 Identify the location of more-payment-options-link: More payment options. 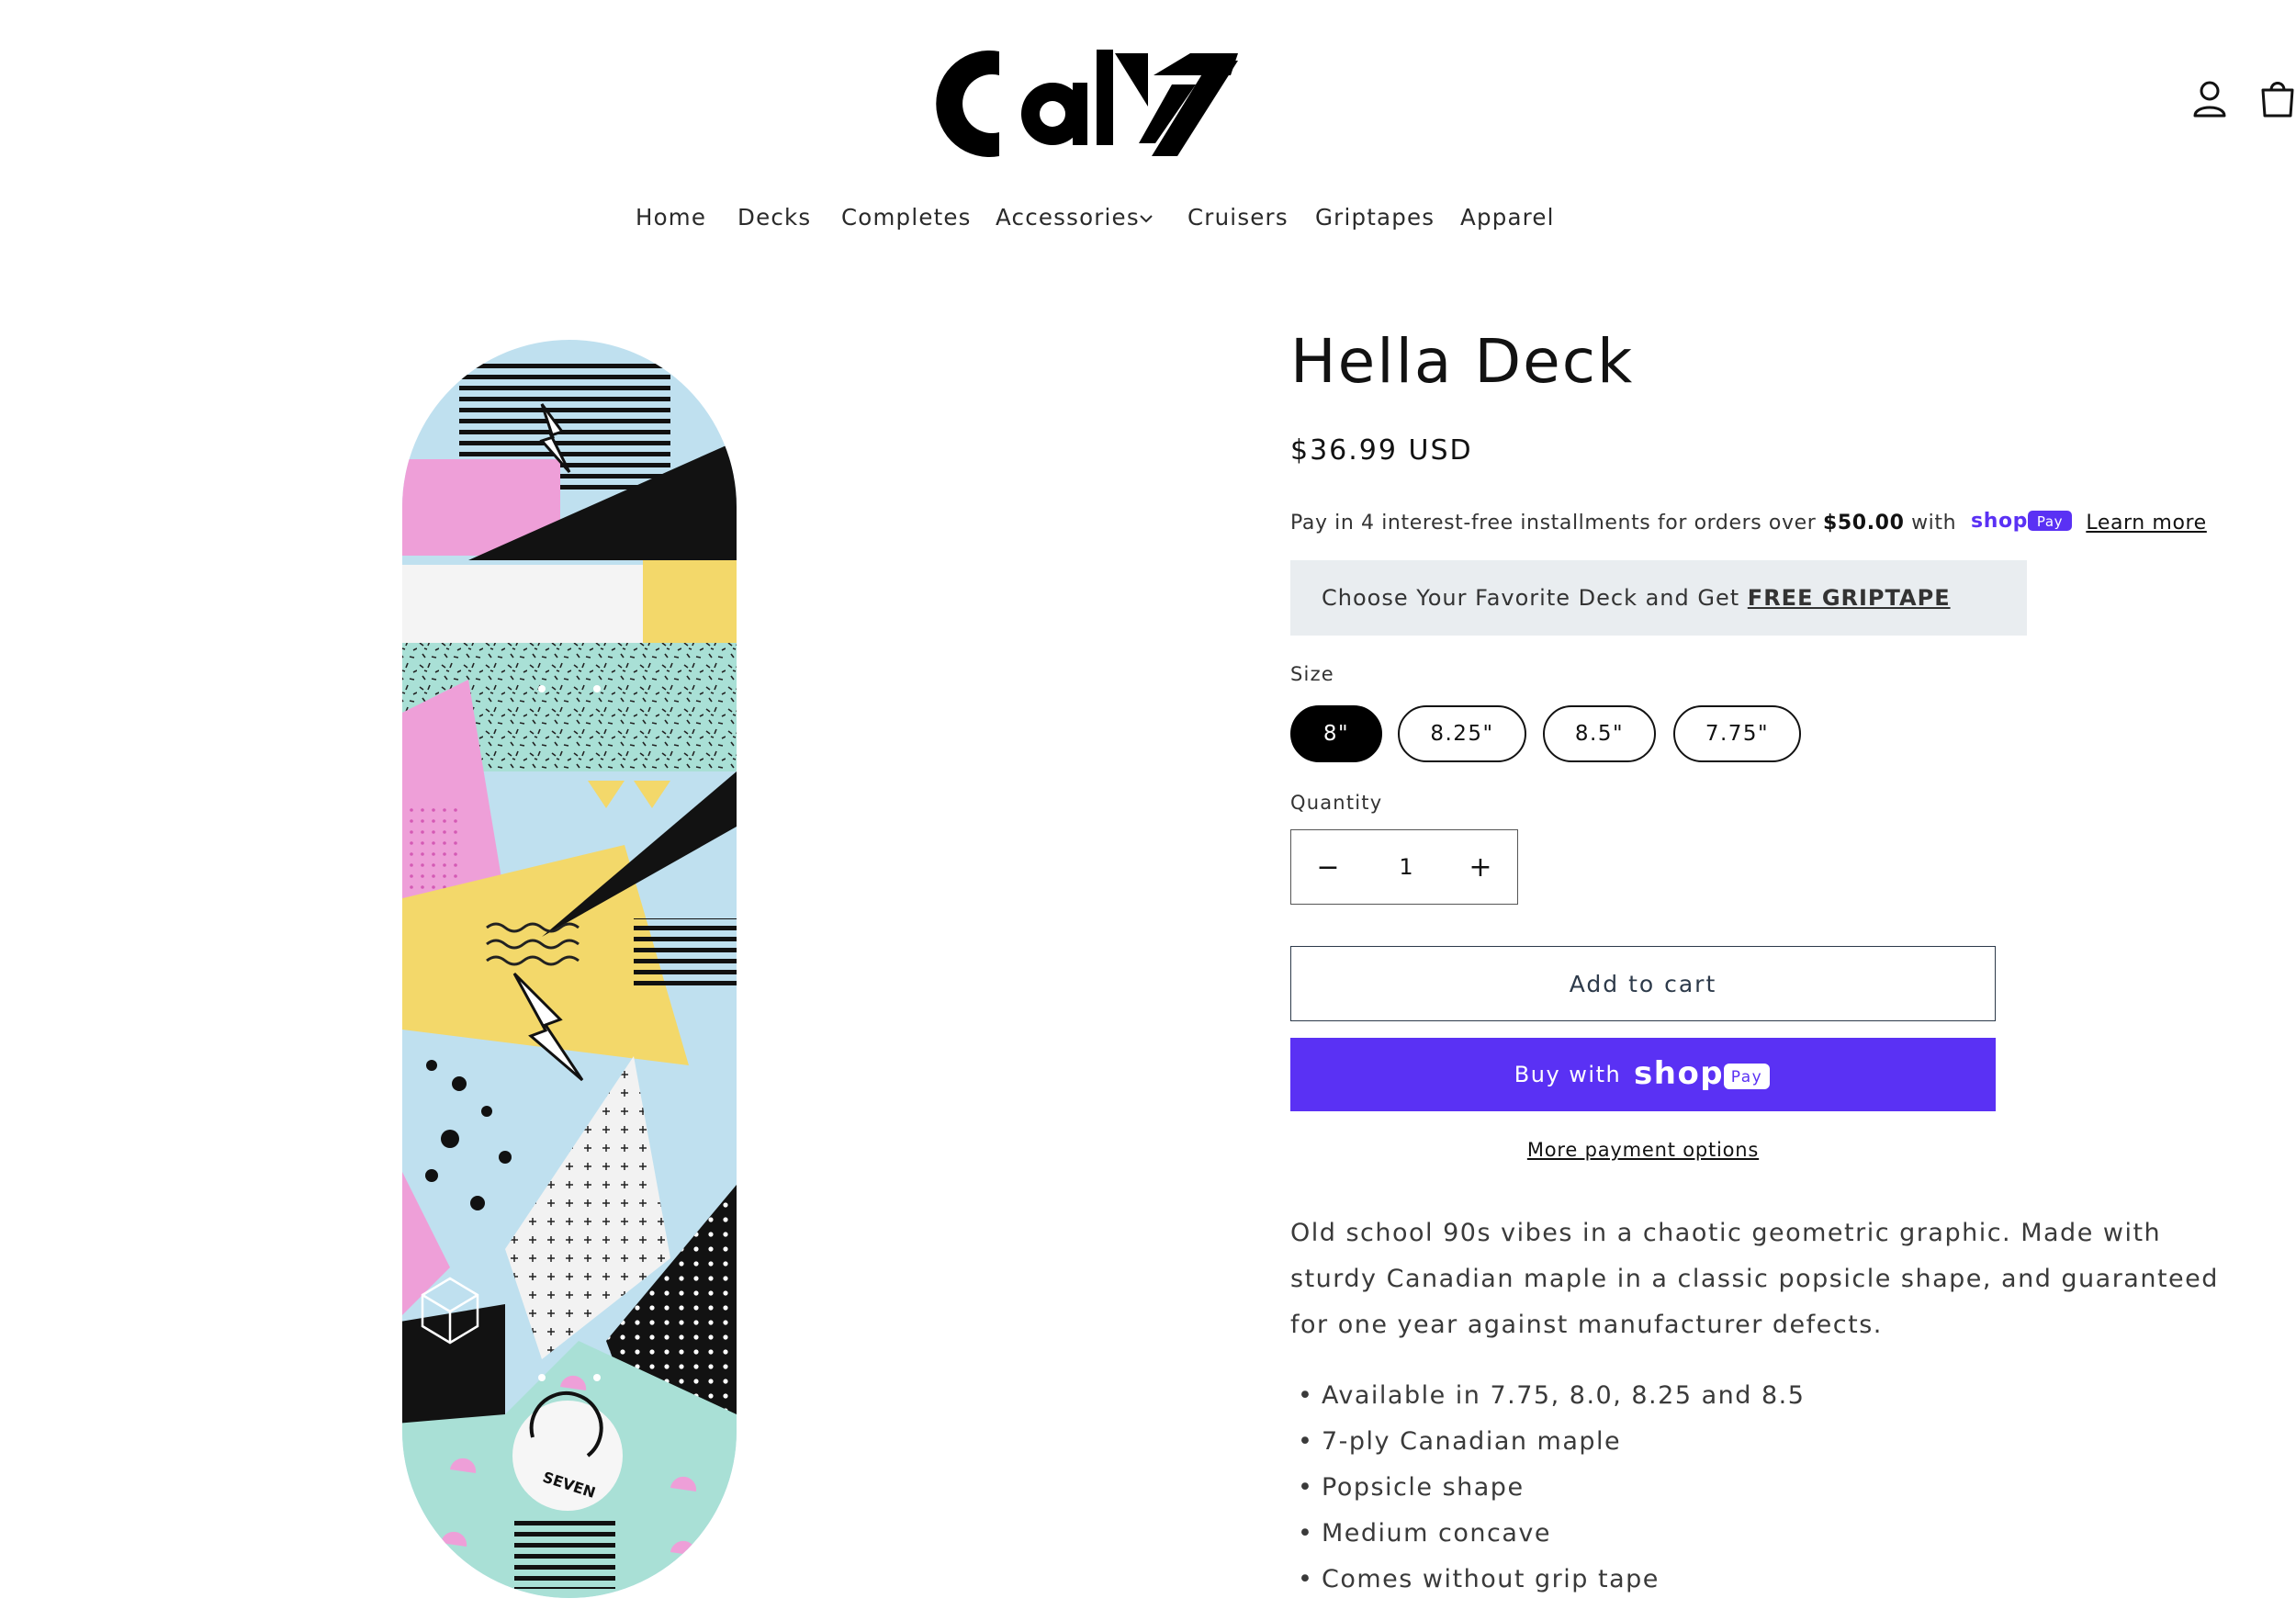
(1643, 1150).